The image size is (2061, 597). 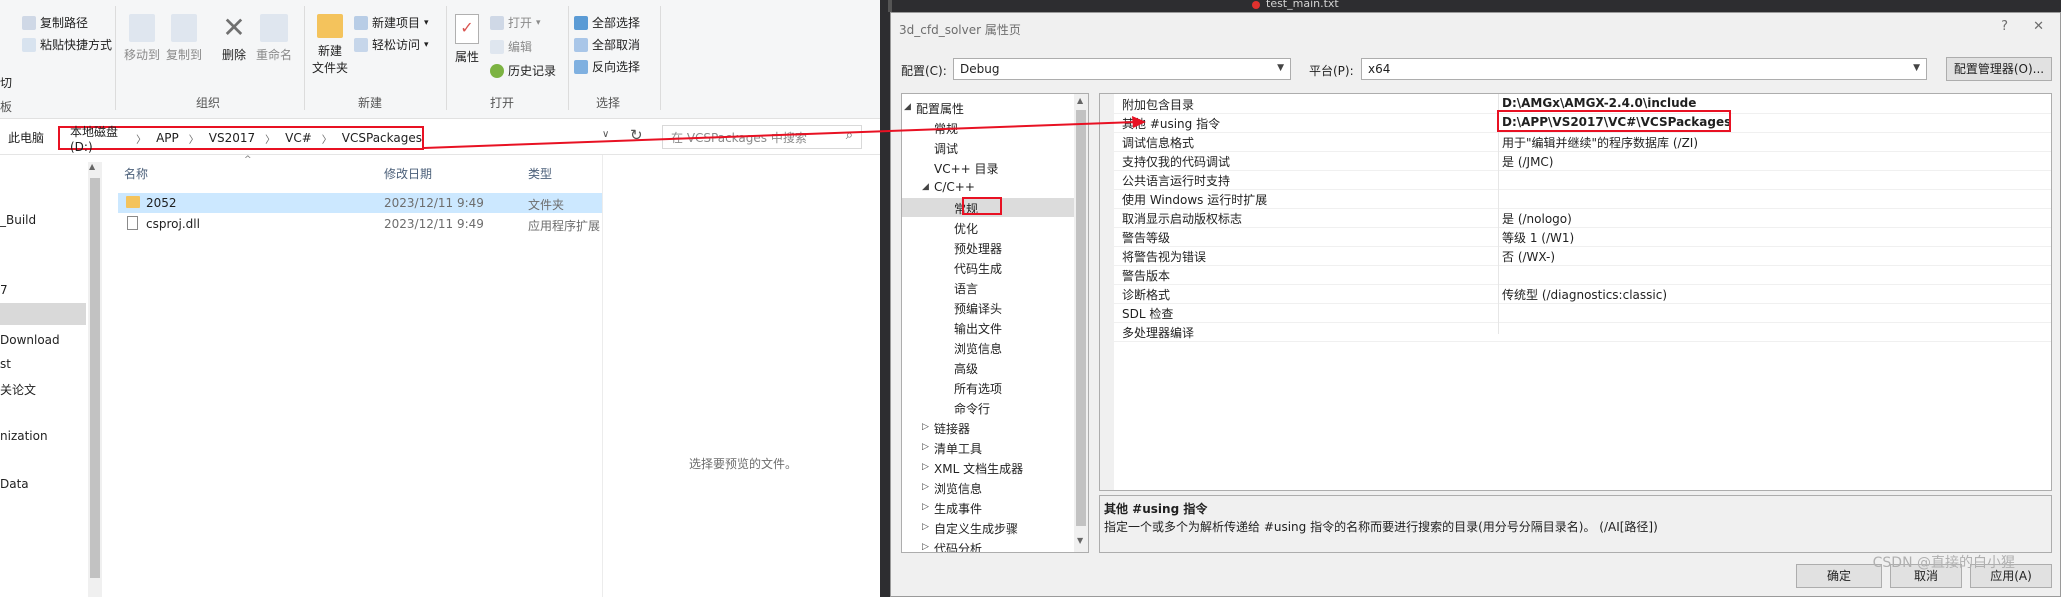 What do you see at coordinates (1943, 563) in the screenshot?
I see `watermark: CSDN @直接的白小猩` at bounding box center [1943, 563].